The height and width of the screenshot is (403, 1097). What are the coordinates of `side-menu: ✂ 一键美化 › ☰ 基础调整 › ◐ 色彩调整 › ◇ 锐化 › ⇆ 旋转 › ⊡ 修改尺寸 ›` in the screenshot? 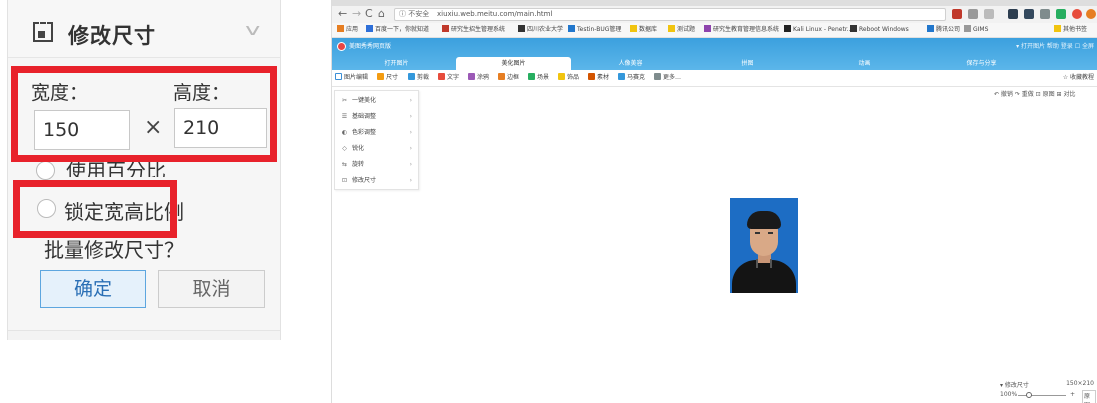 It's located at (376, 140).